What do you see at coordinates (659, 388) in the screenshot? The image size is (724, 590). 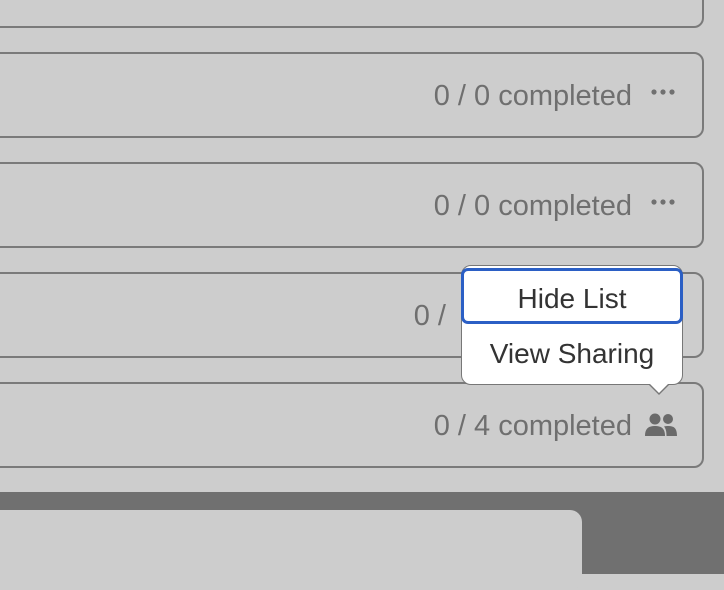 I see `popover-caret-fill` at bounding box center [659, 388].